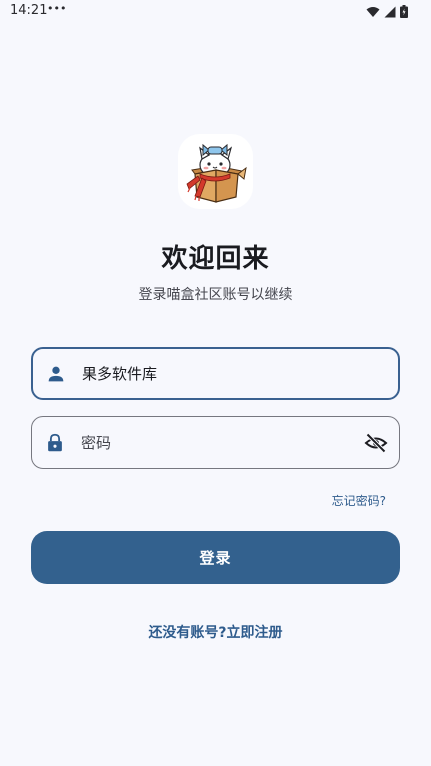 This screenshot has width=431, height=766. Describe the element at coordinates (376, 443) in the screenshot. I see `visibility-off-icon` at that location.